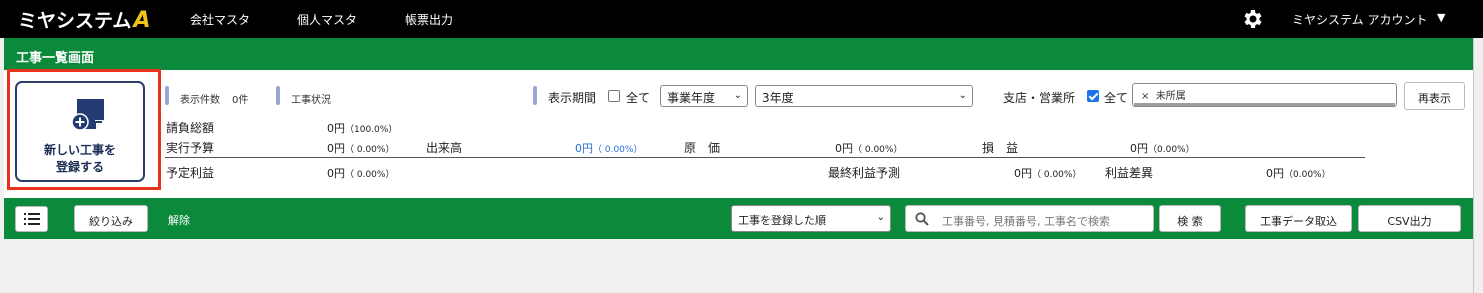  I want to click on display-period-label: 表示期間, so click(572, 98).